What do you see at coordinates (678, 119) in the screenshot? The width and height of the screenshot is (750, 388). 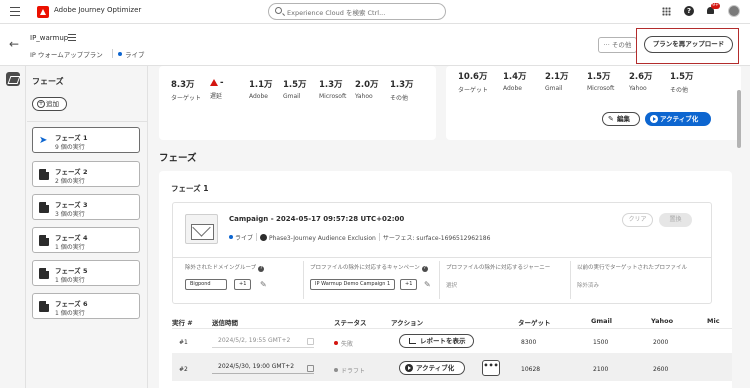 I see `activate-button: アクティブ化` at bounding box center [678, 119].